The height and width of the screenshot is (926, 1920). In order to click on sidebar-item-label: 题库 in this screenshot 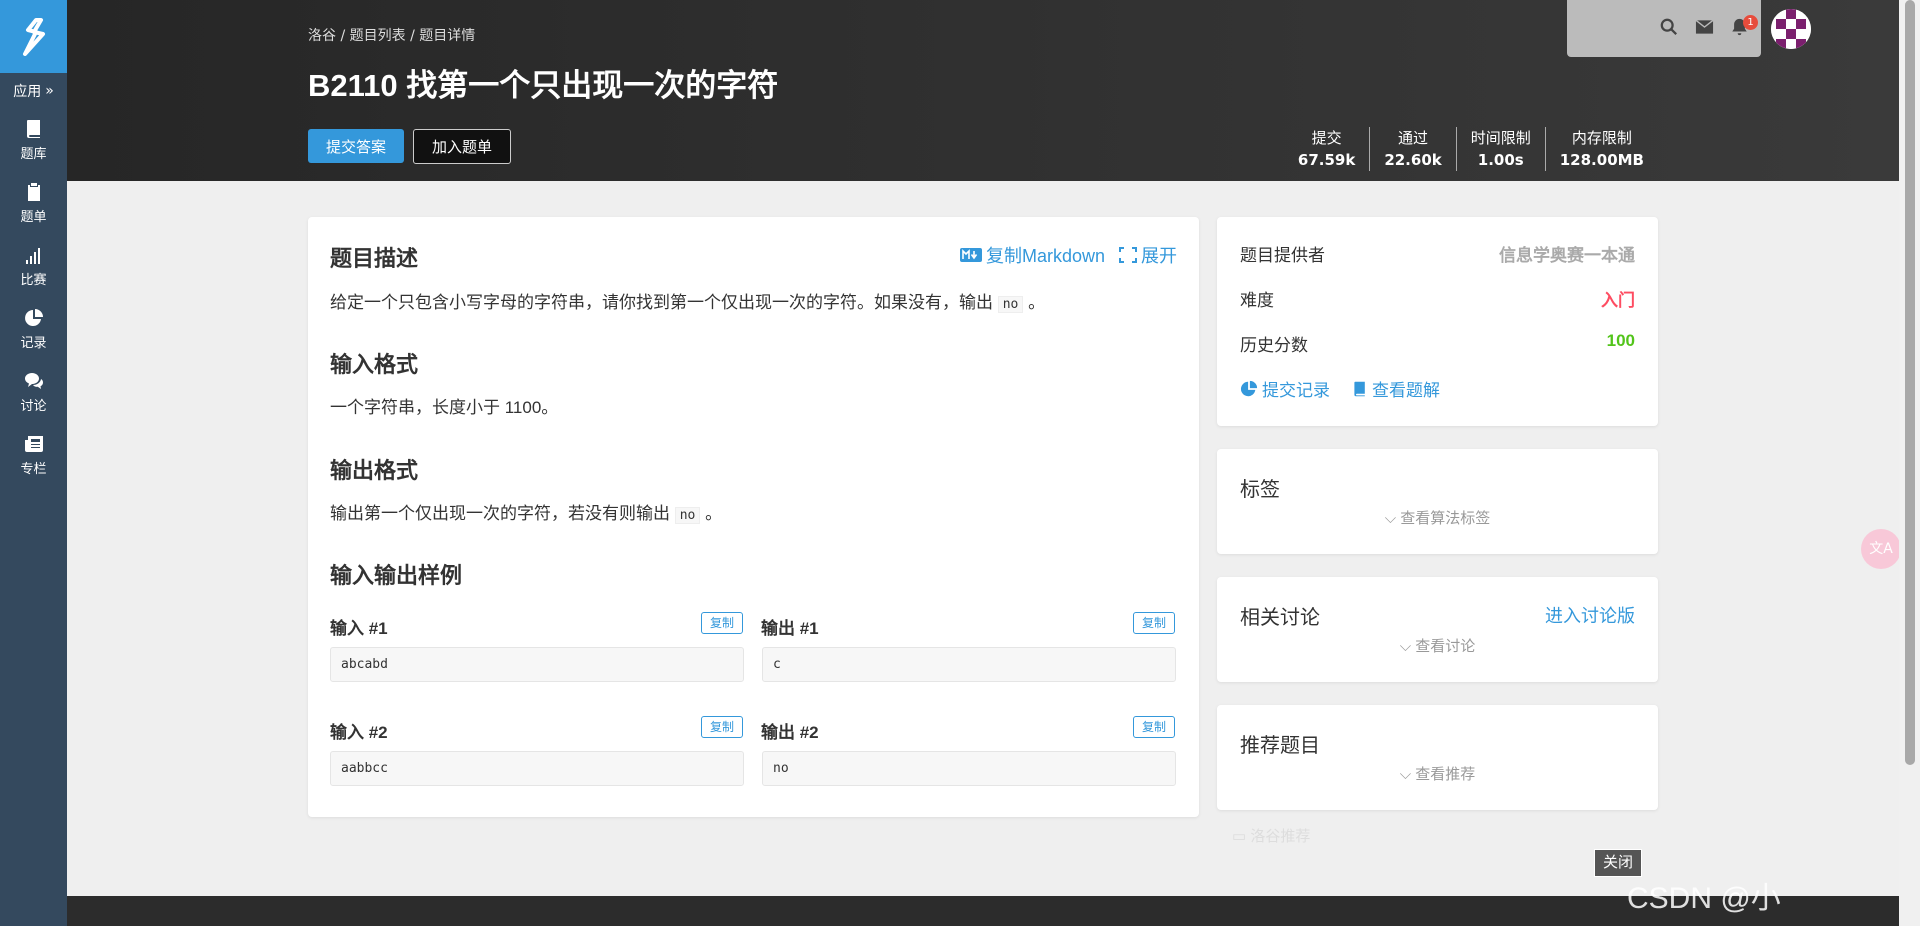, I will do `click(33, 154)`.